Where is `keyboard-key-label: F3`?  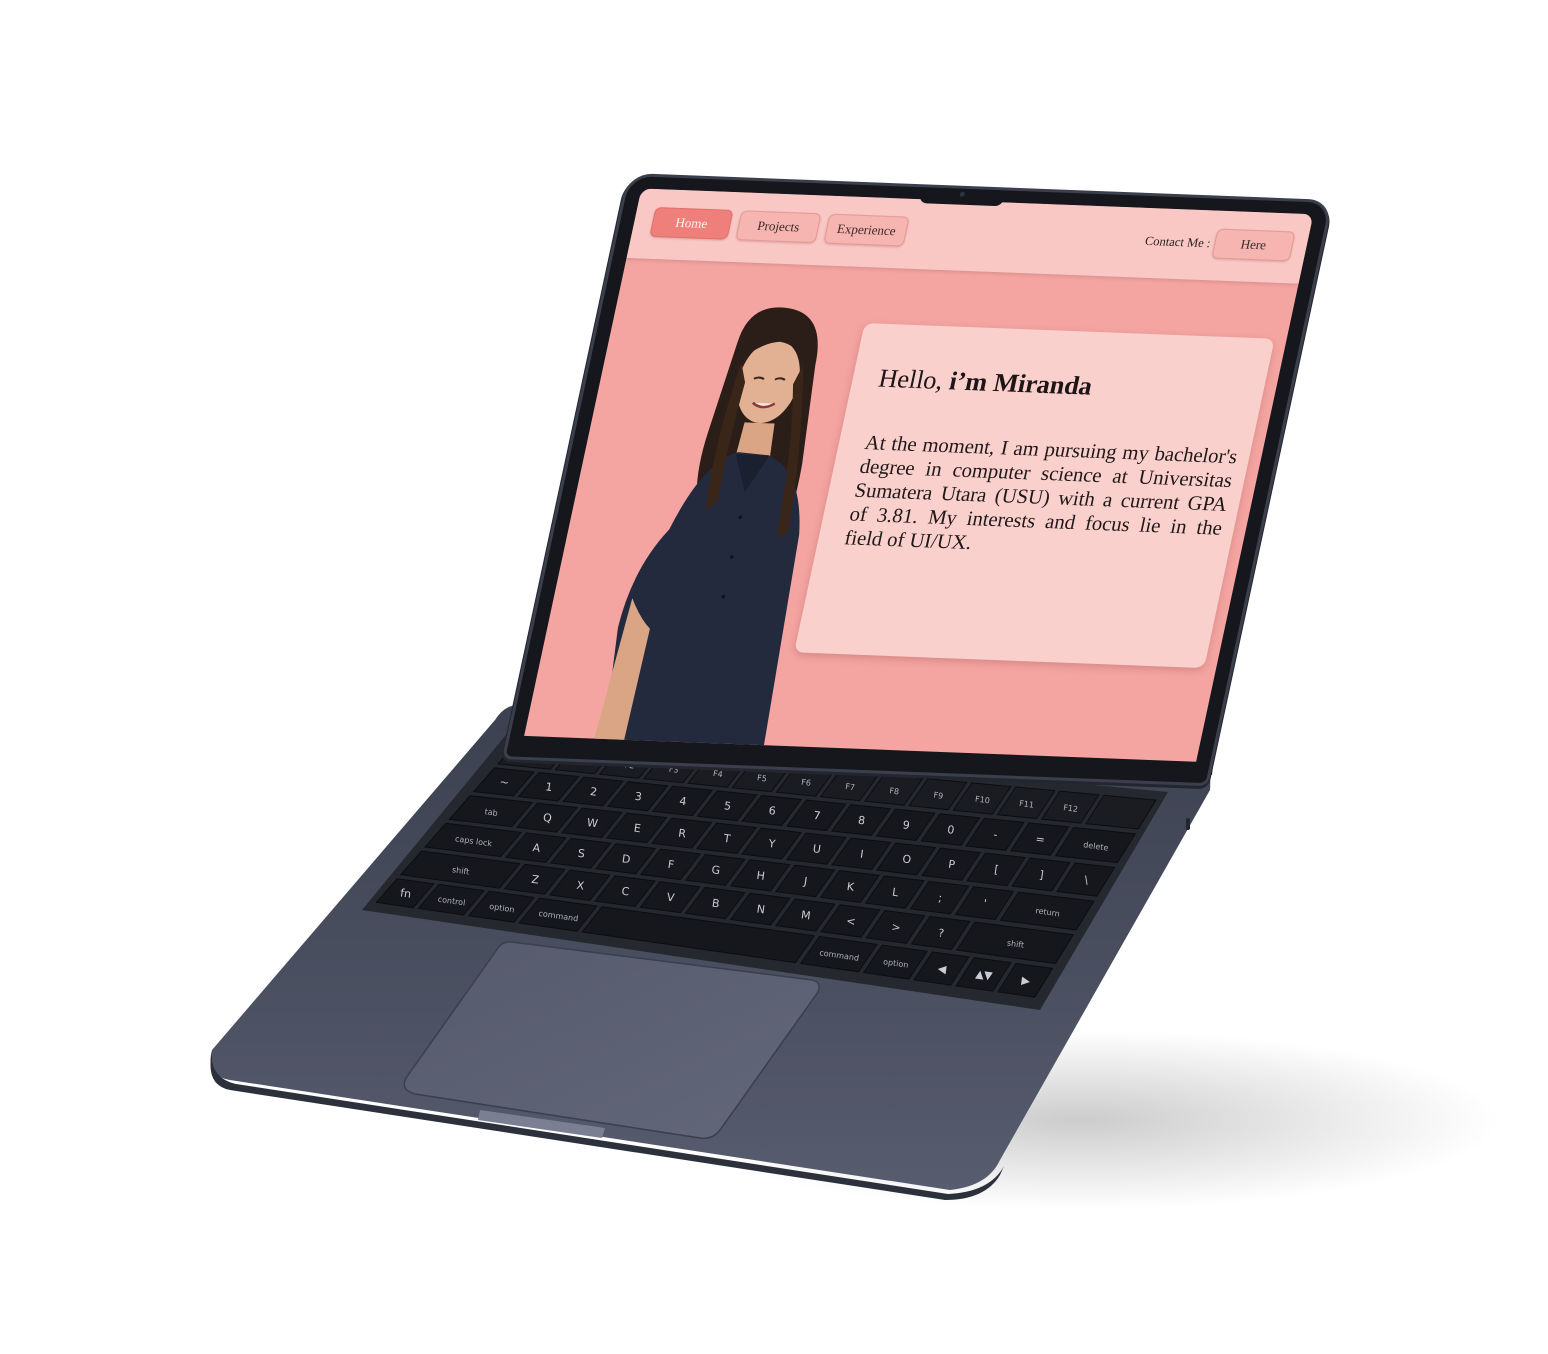
keyboard-key-label: F3 is located at coordinates (673, 770).